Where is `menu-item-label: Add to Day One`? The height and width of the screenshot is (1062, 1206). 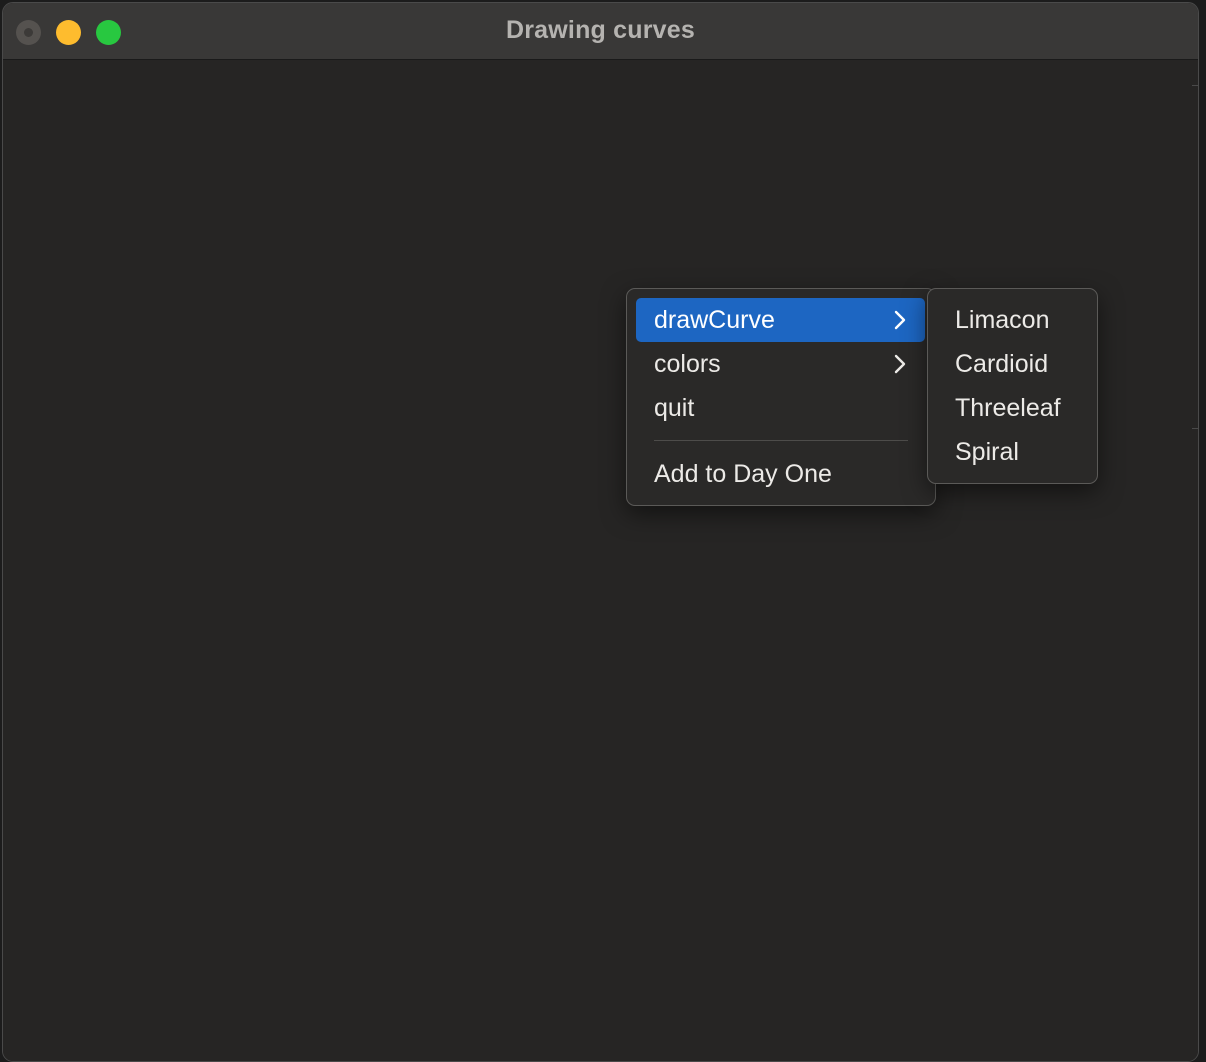
menu-item-label: Add to Day One is located at coordinates (743, 474).